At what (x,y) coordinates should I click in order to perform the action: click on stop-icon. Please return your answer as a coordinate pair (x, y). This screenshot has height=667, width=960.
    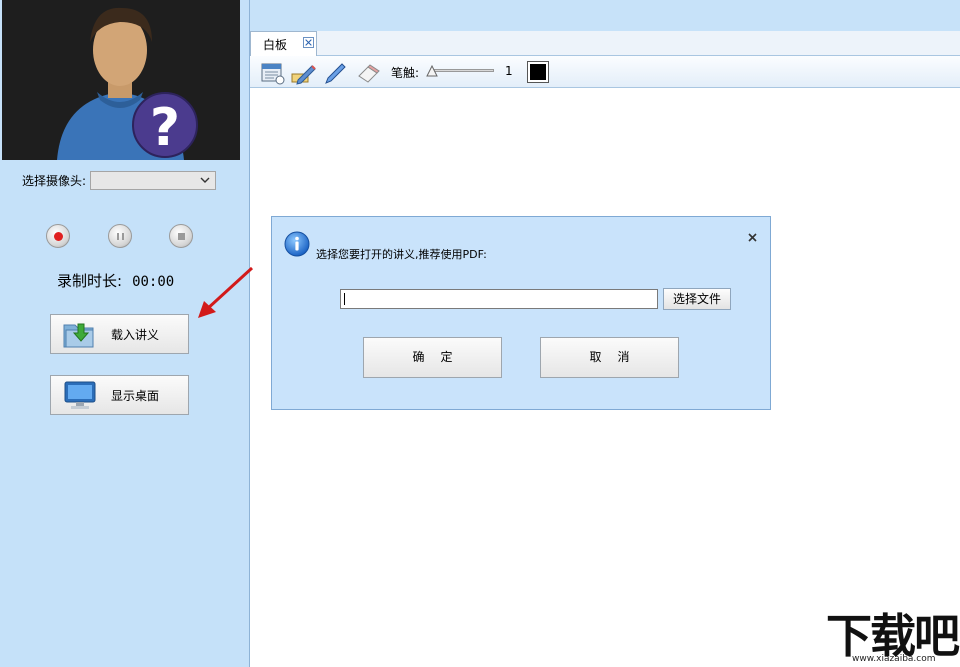
    Looking at the image, I should click on (181, 236).